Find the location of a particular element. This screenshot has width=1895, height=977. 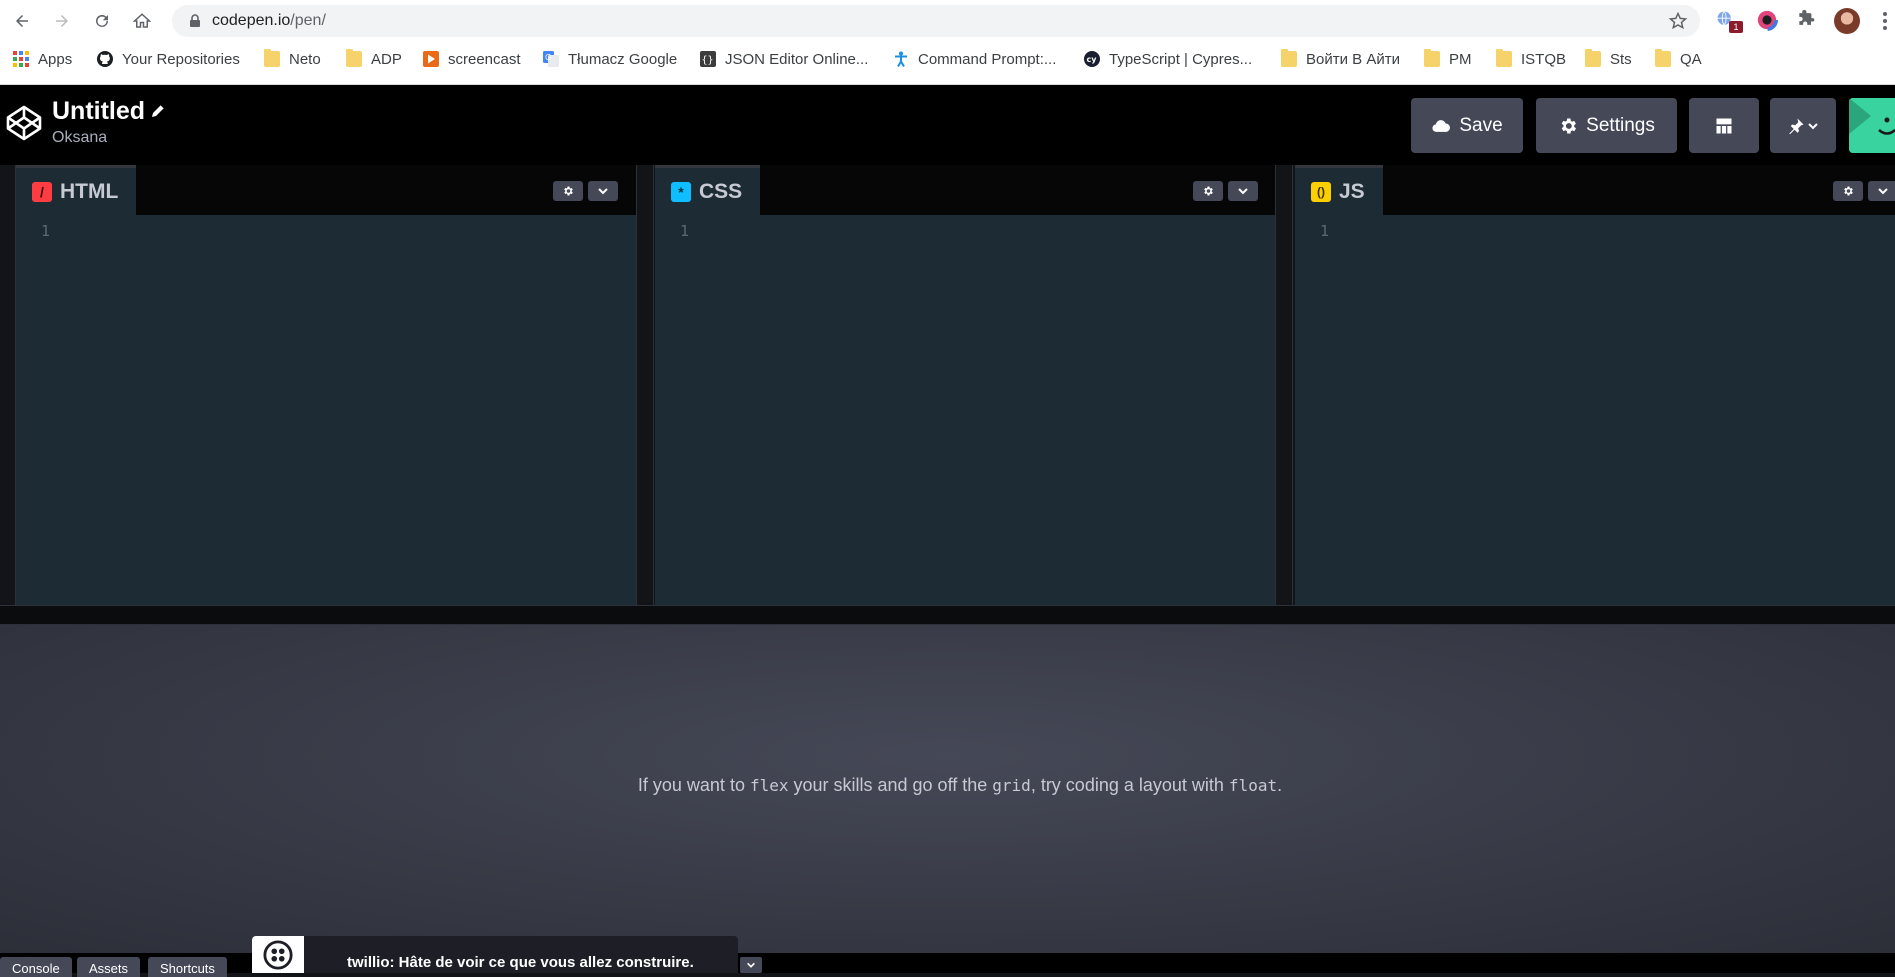

bookmark-apps: Apps is located at coordinates (42, 59).